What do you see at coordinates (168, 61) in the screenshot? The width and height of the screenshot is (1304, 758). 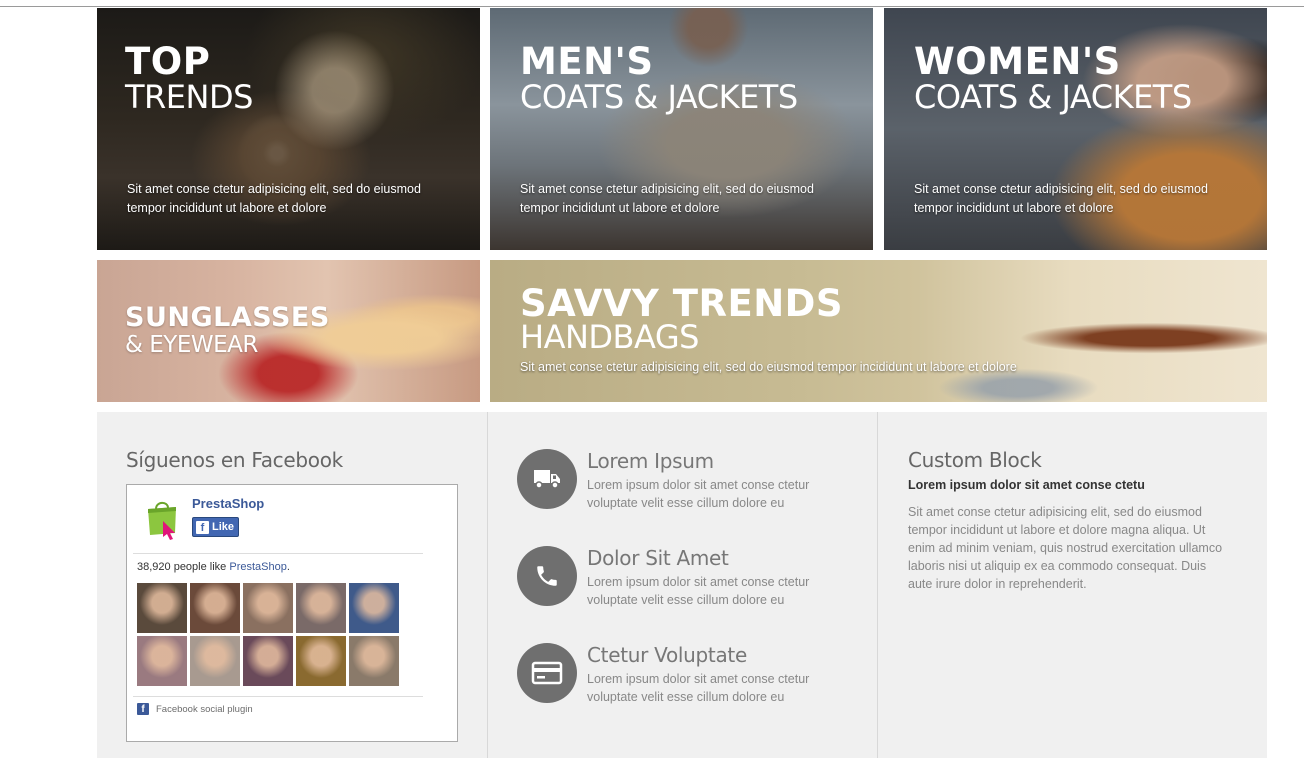 I see `banner-title: TOP` at bounding box center [168, 61].